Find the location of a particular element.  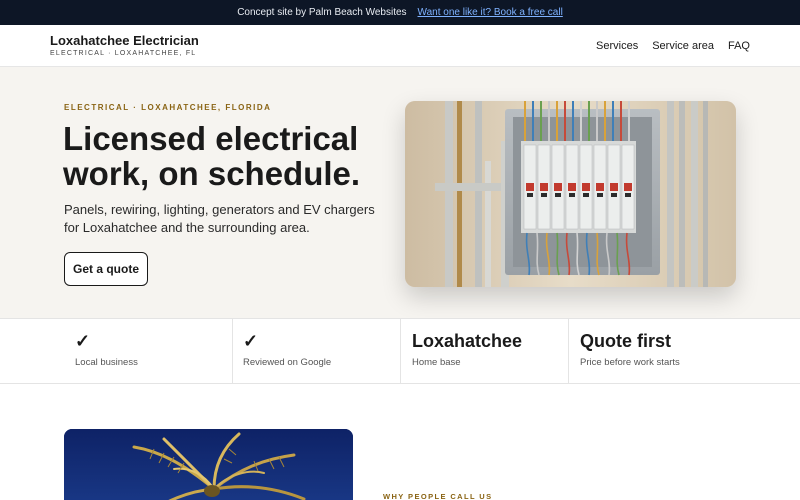

brand-name: Loxahatchee Electrician is located at coordinates (124, 41).